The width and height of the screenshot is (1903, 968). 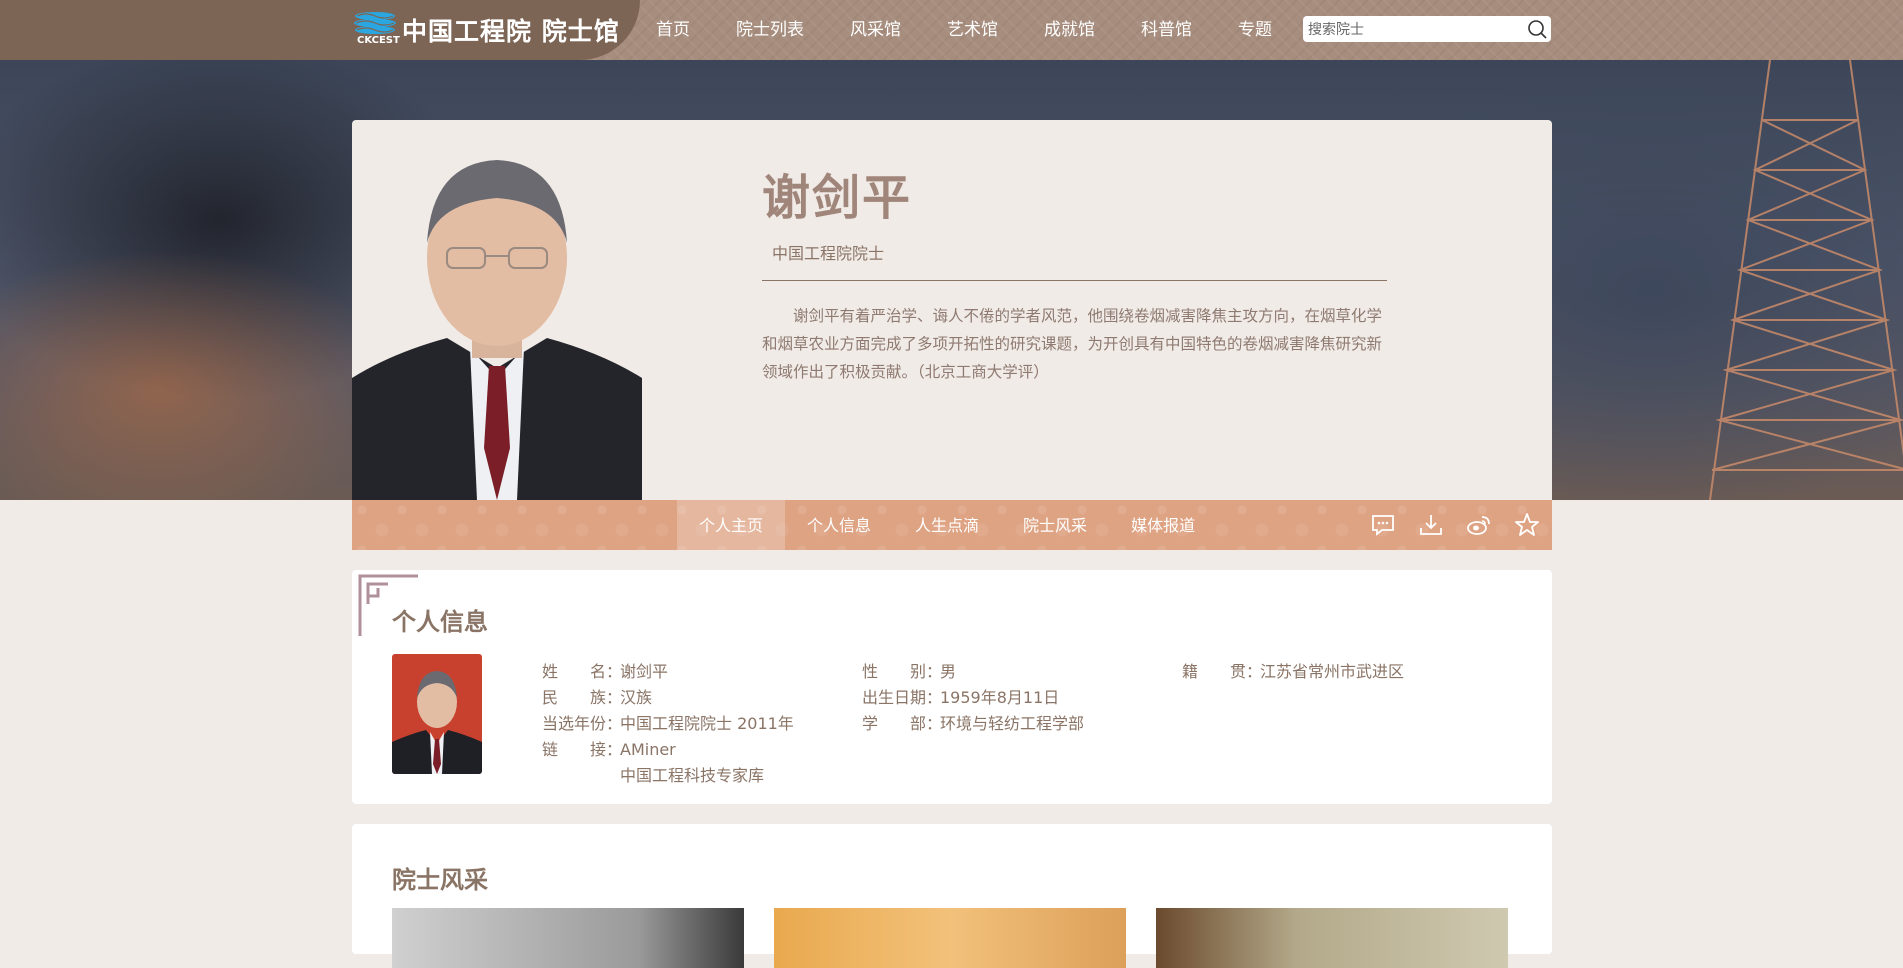 I want to click on info-name: 姓 名：谢剑平, so click(x=605, y=671).